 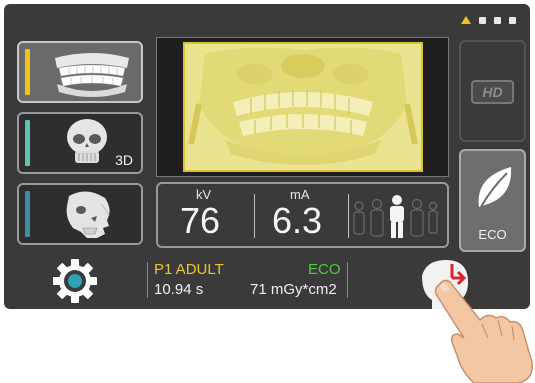 I want to click on settings-gear-icon, so click(x=75, y=281).